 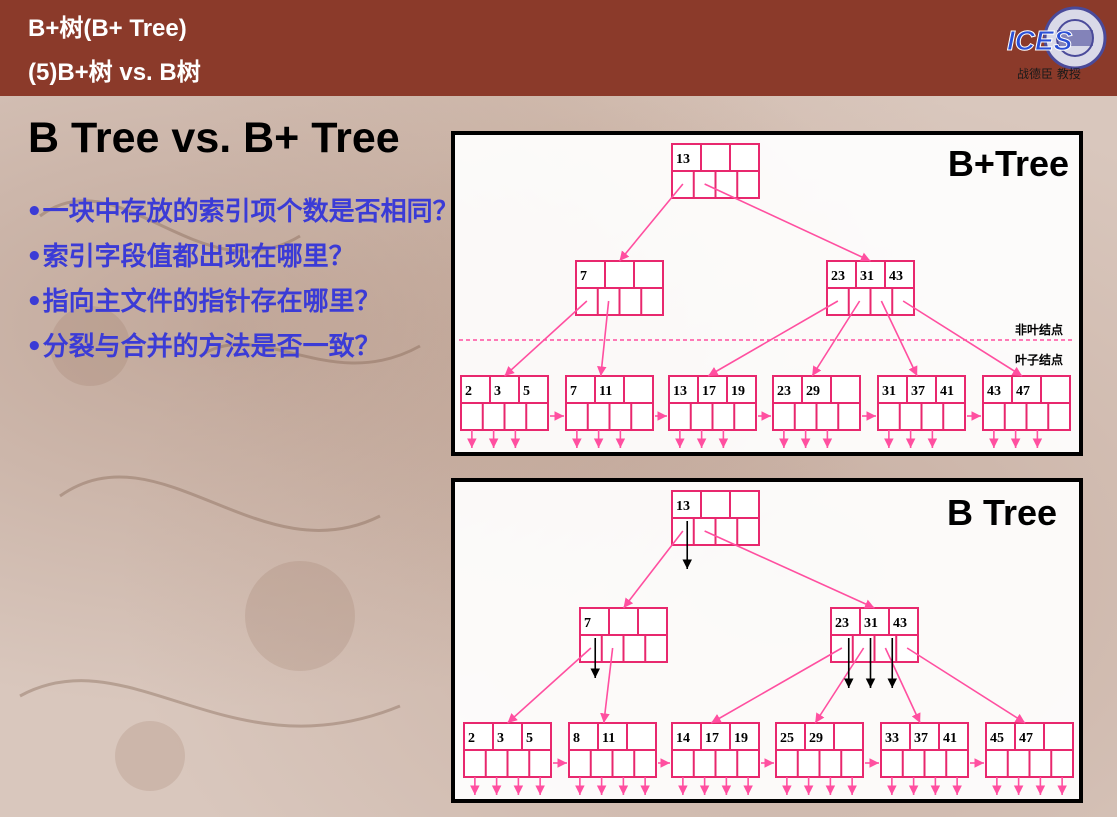 What do you see at coordinates (787, 738) in the screenshot?
I see `node-key: 25` at bounding box center [787, 738].